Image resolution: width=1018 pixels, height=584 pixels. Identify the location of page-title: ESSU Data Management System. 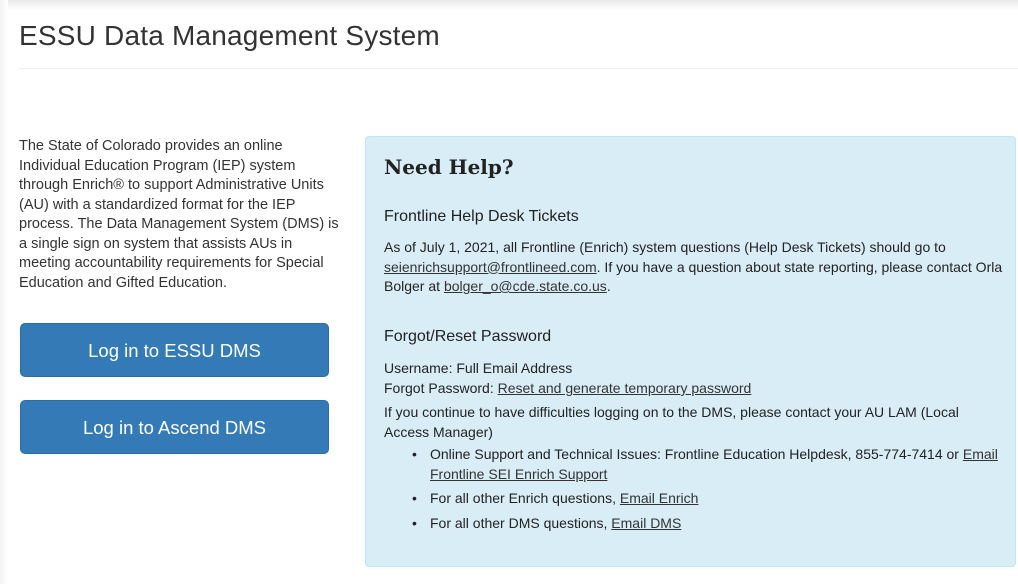
(229, 35).